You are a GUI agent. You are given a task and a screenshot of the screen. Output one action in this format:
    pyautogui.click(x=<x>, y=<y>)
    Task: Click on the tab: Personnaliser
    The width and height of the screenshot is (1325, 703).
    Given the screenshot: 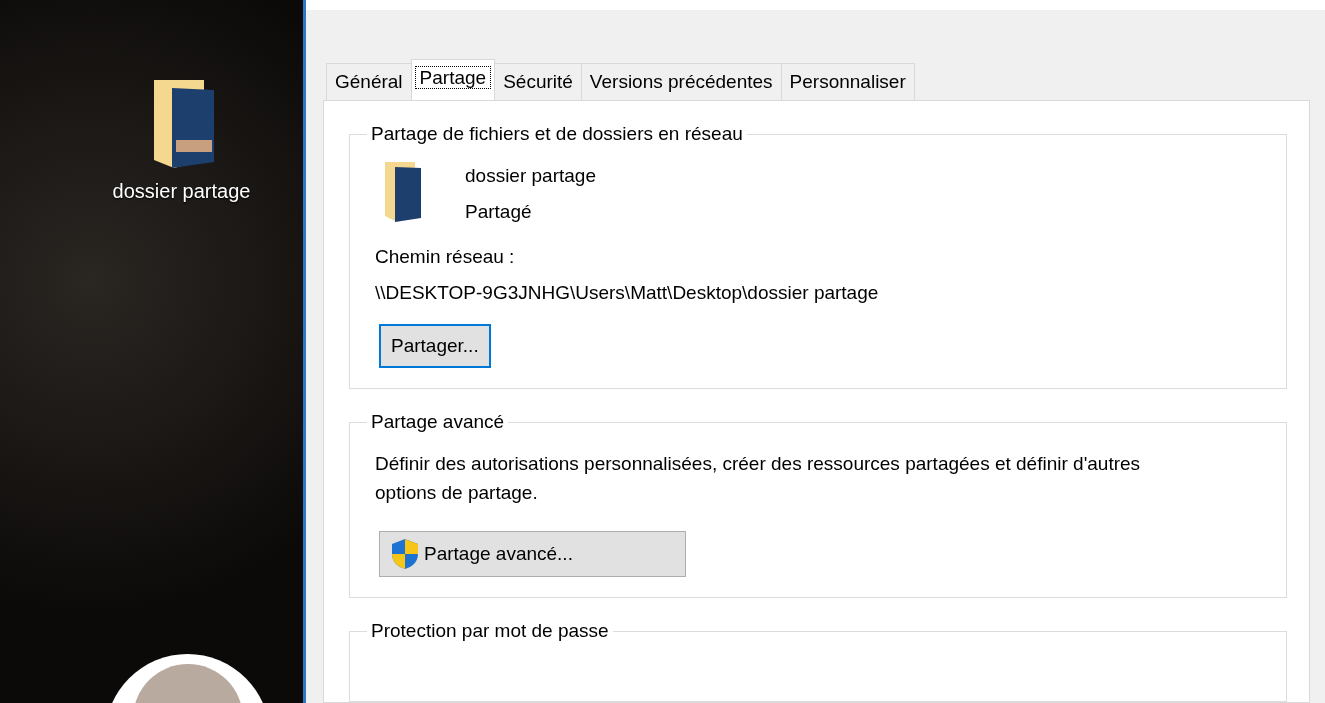 What is the action you would take?
    pyautogui.click(x=847, y=81)
    